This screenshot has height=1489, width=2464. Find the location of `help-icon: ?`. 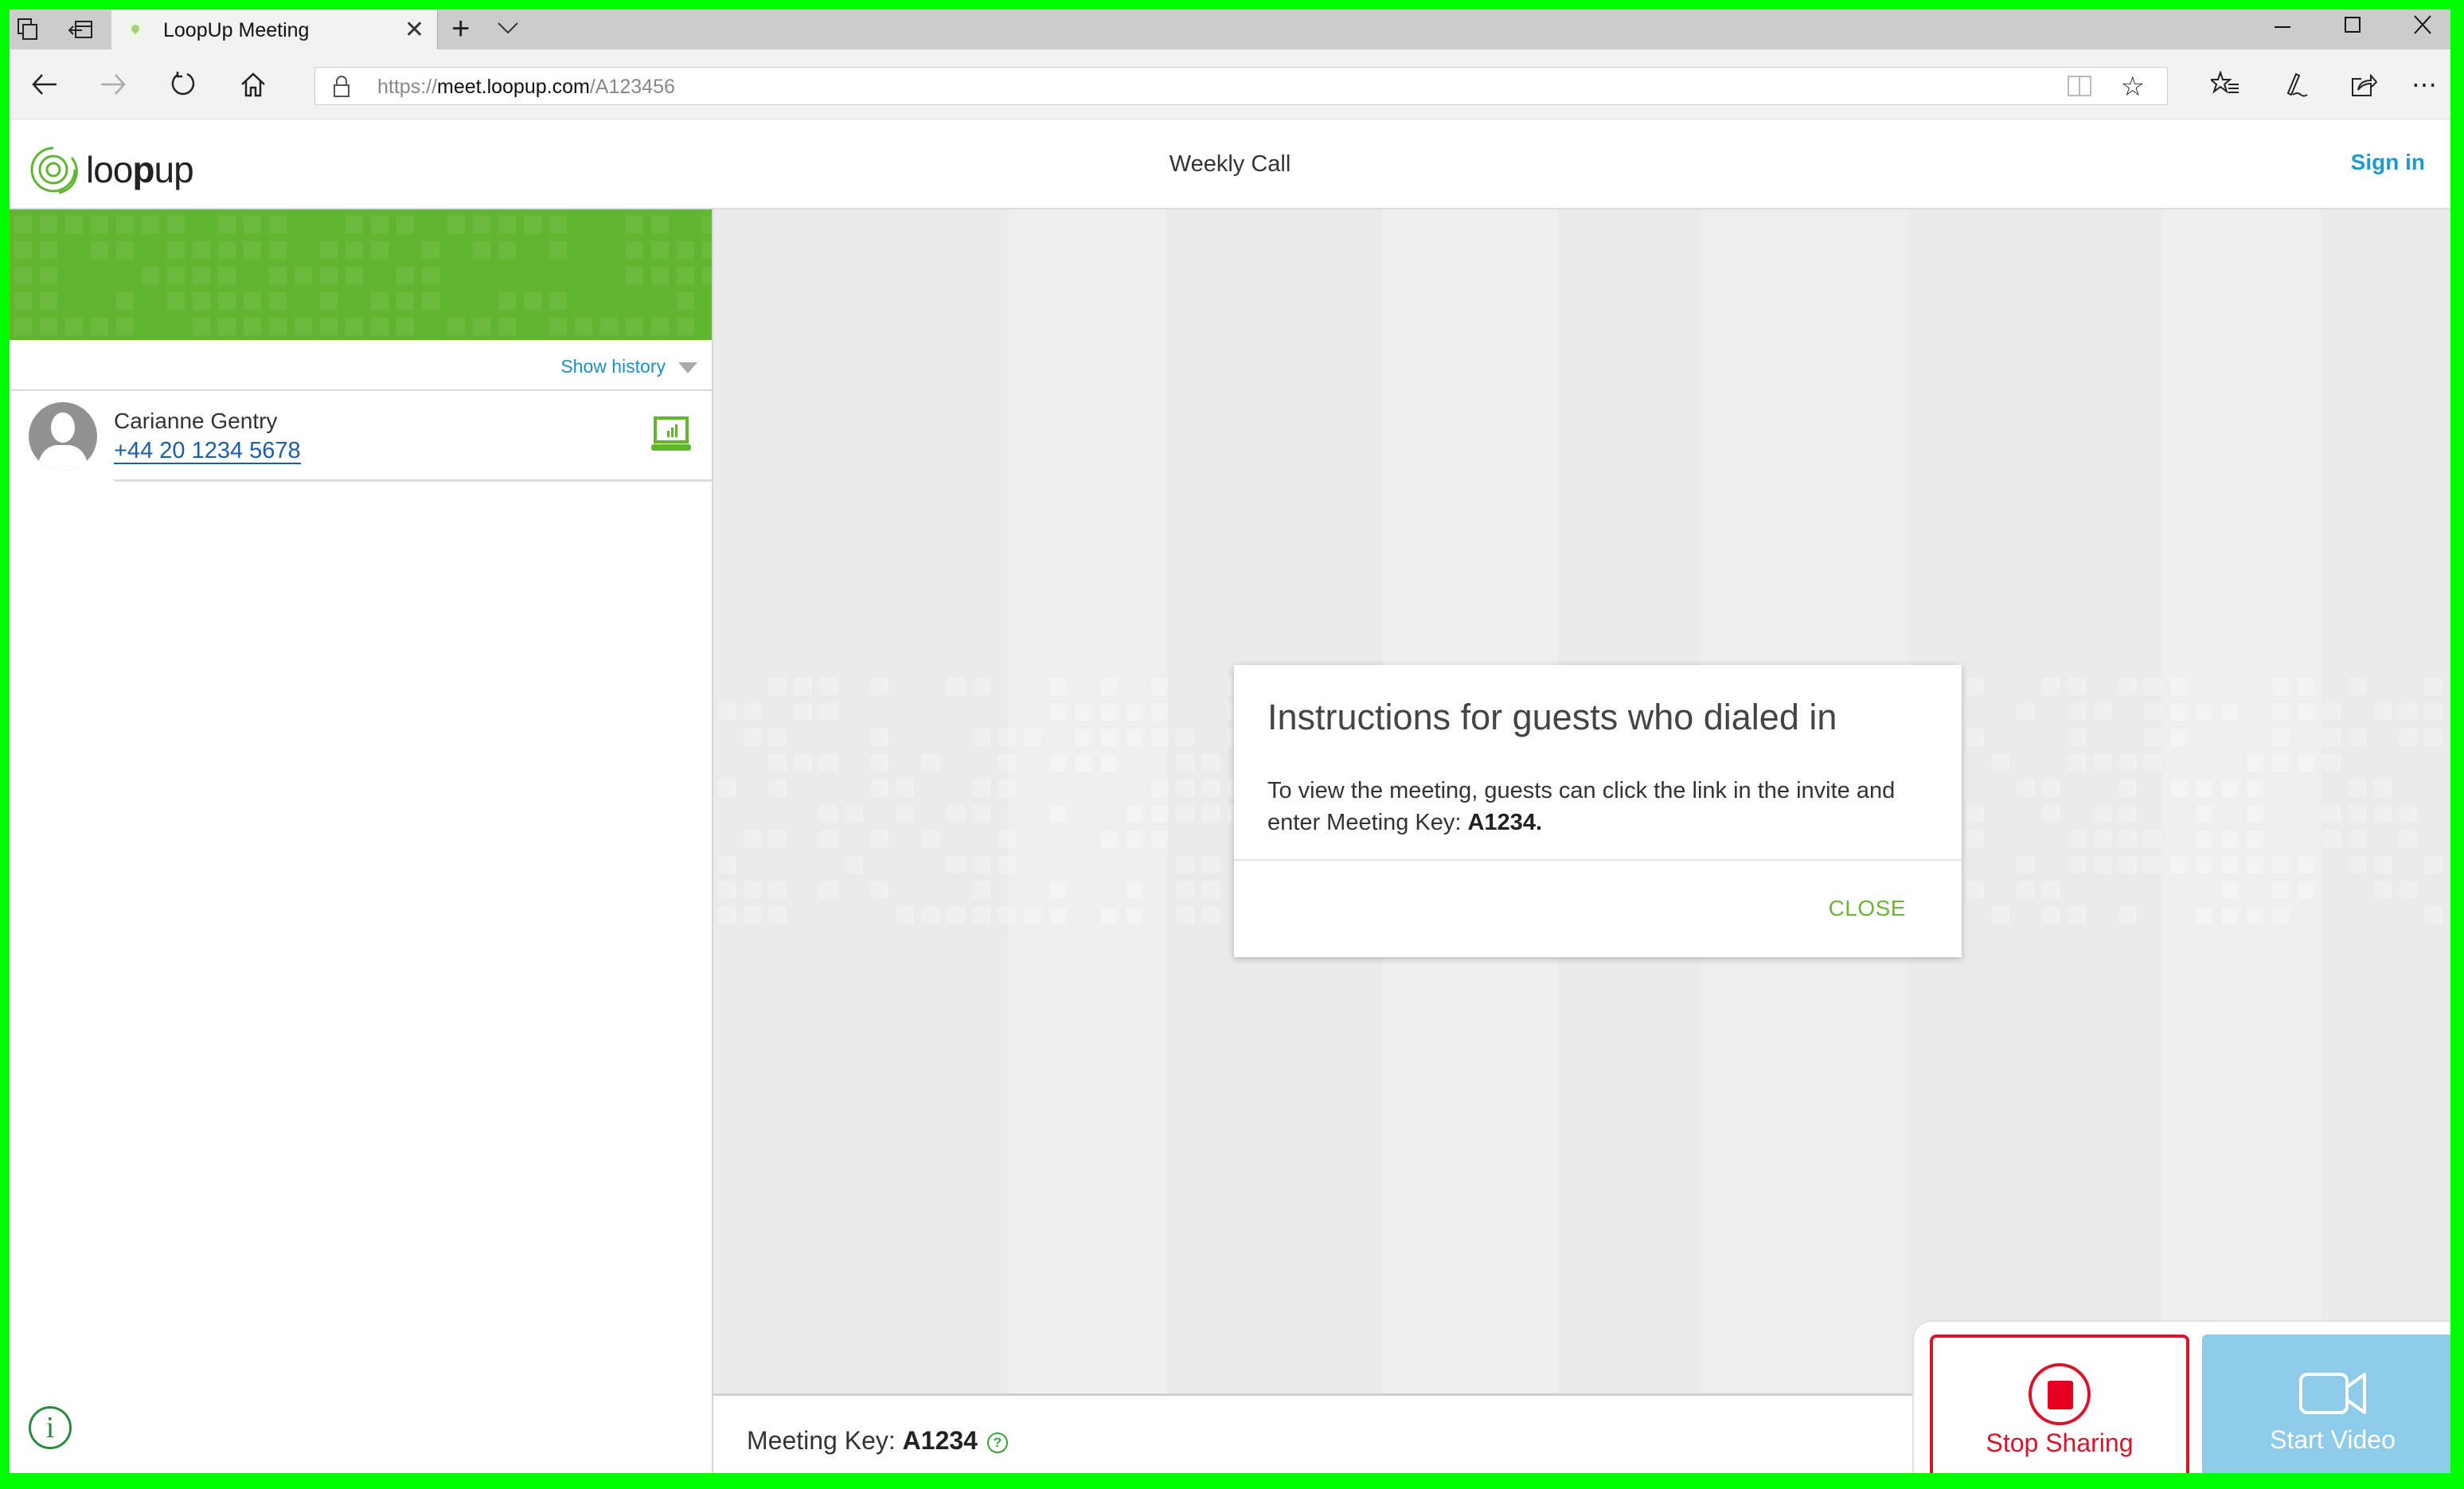

help-icon: ? is located at coordinates (997, 1442).